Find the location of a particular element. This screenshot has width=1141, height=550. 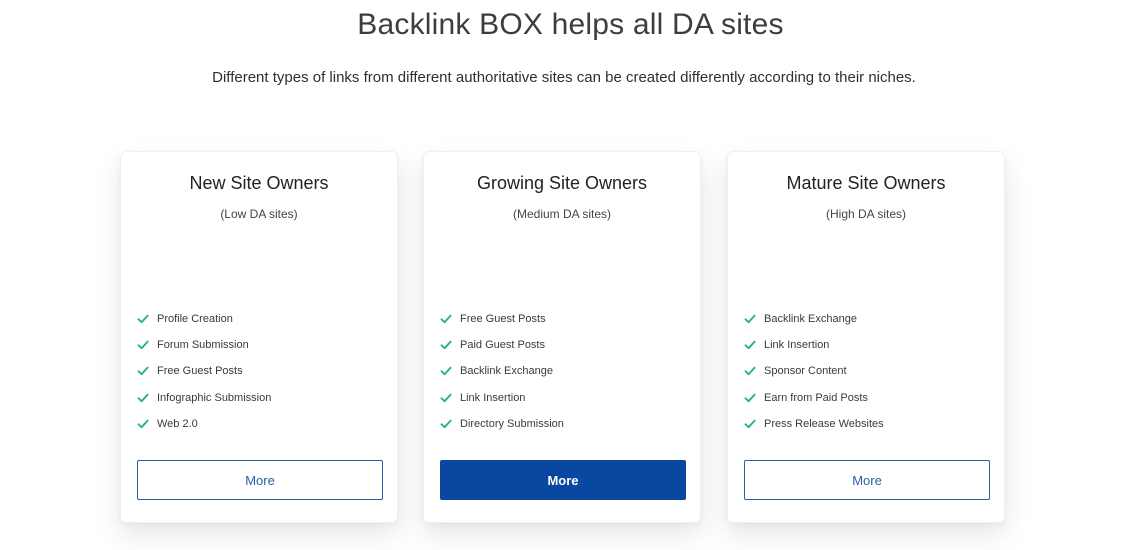

feature-label: Sponsor Content is located at coordinates (805, 371).